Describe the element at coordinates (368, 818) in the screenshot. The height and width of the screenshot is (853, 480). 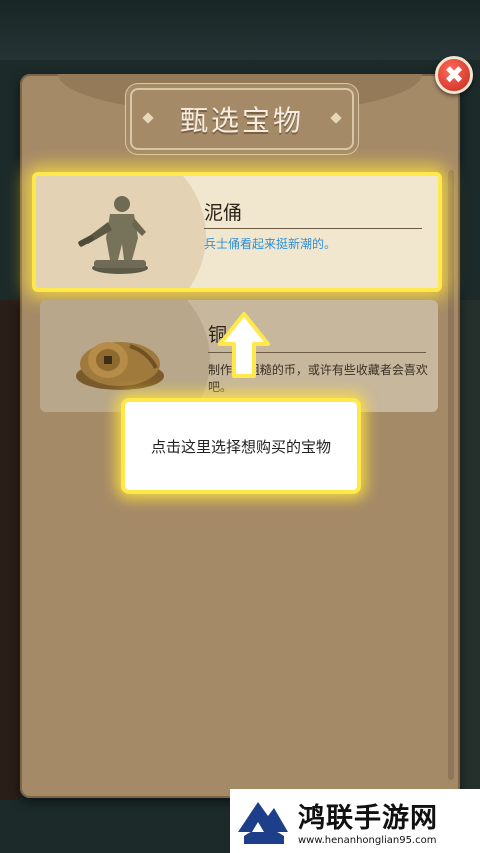
I see `watermark-name: 鸿联手游网` at that location.